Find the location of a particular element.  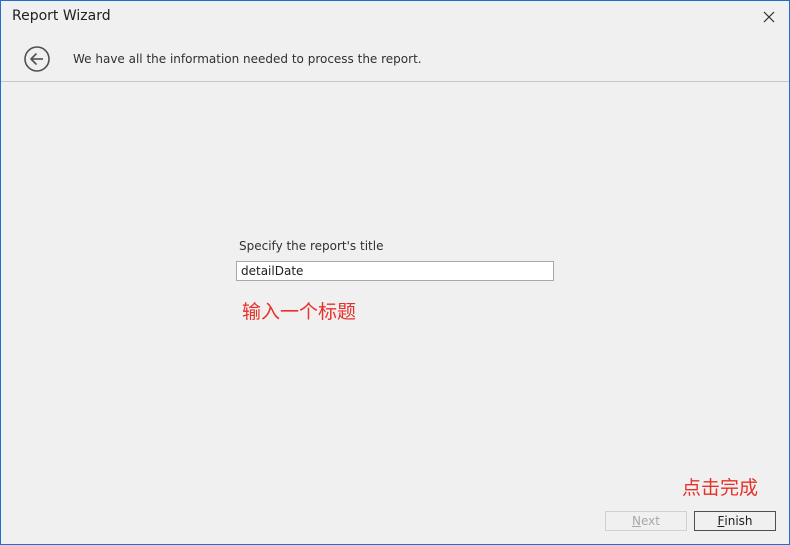

next-button-label: ext is located at coordinates (650, 521).